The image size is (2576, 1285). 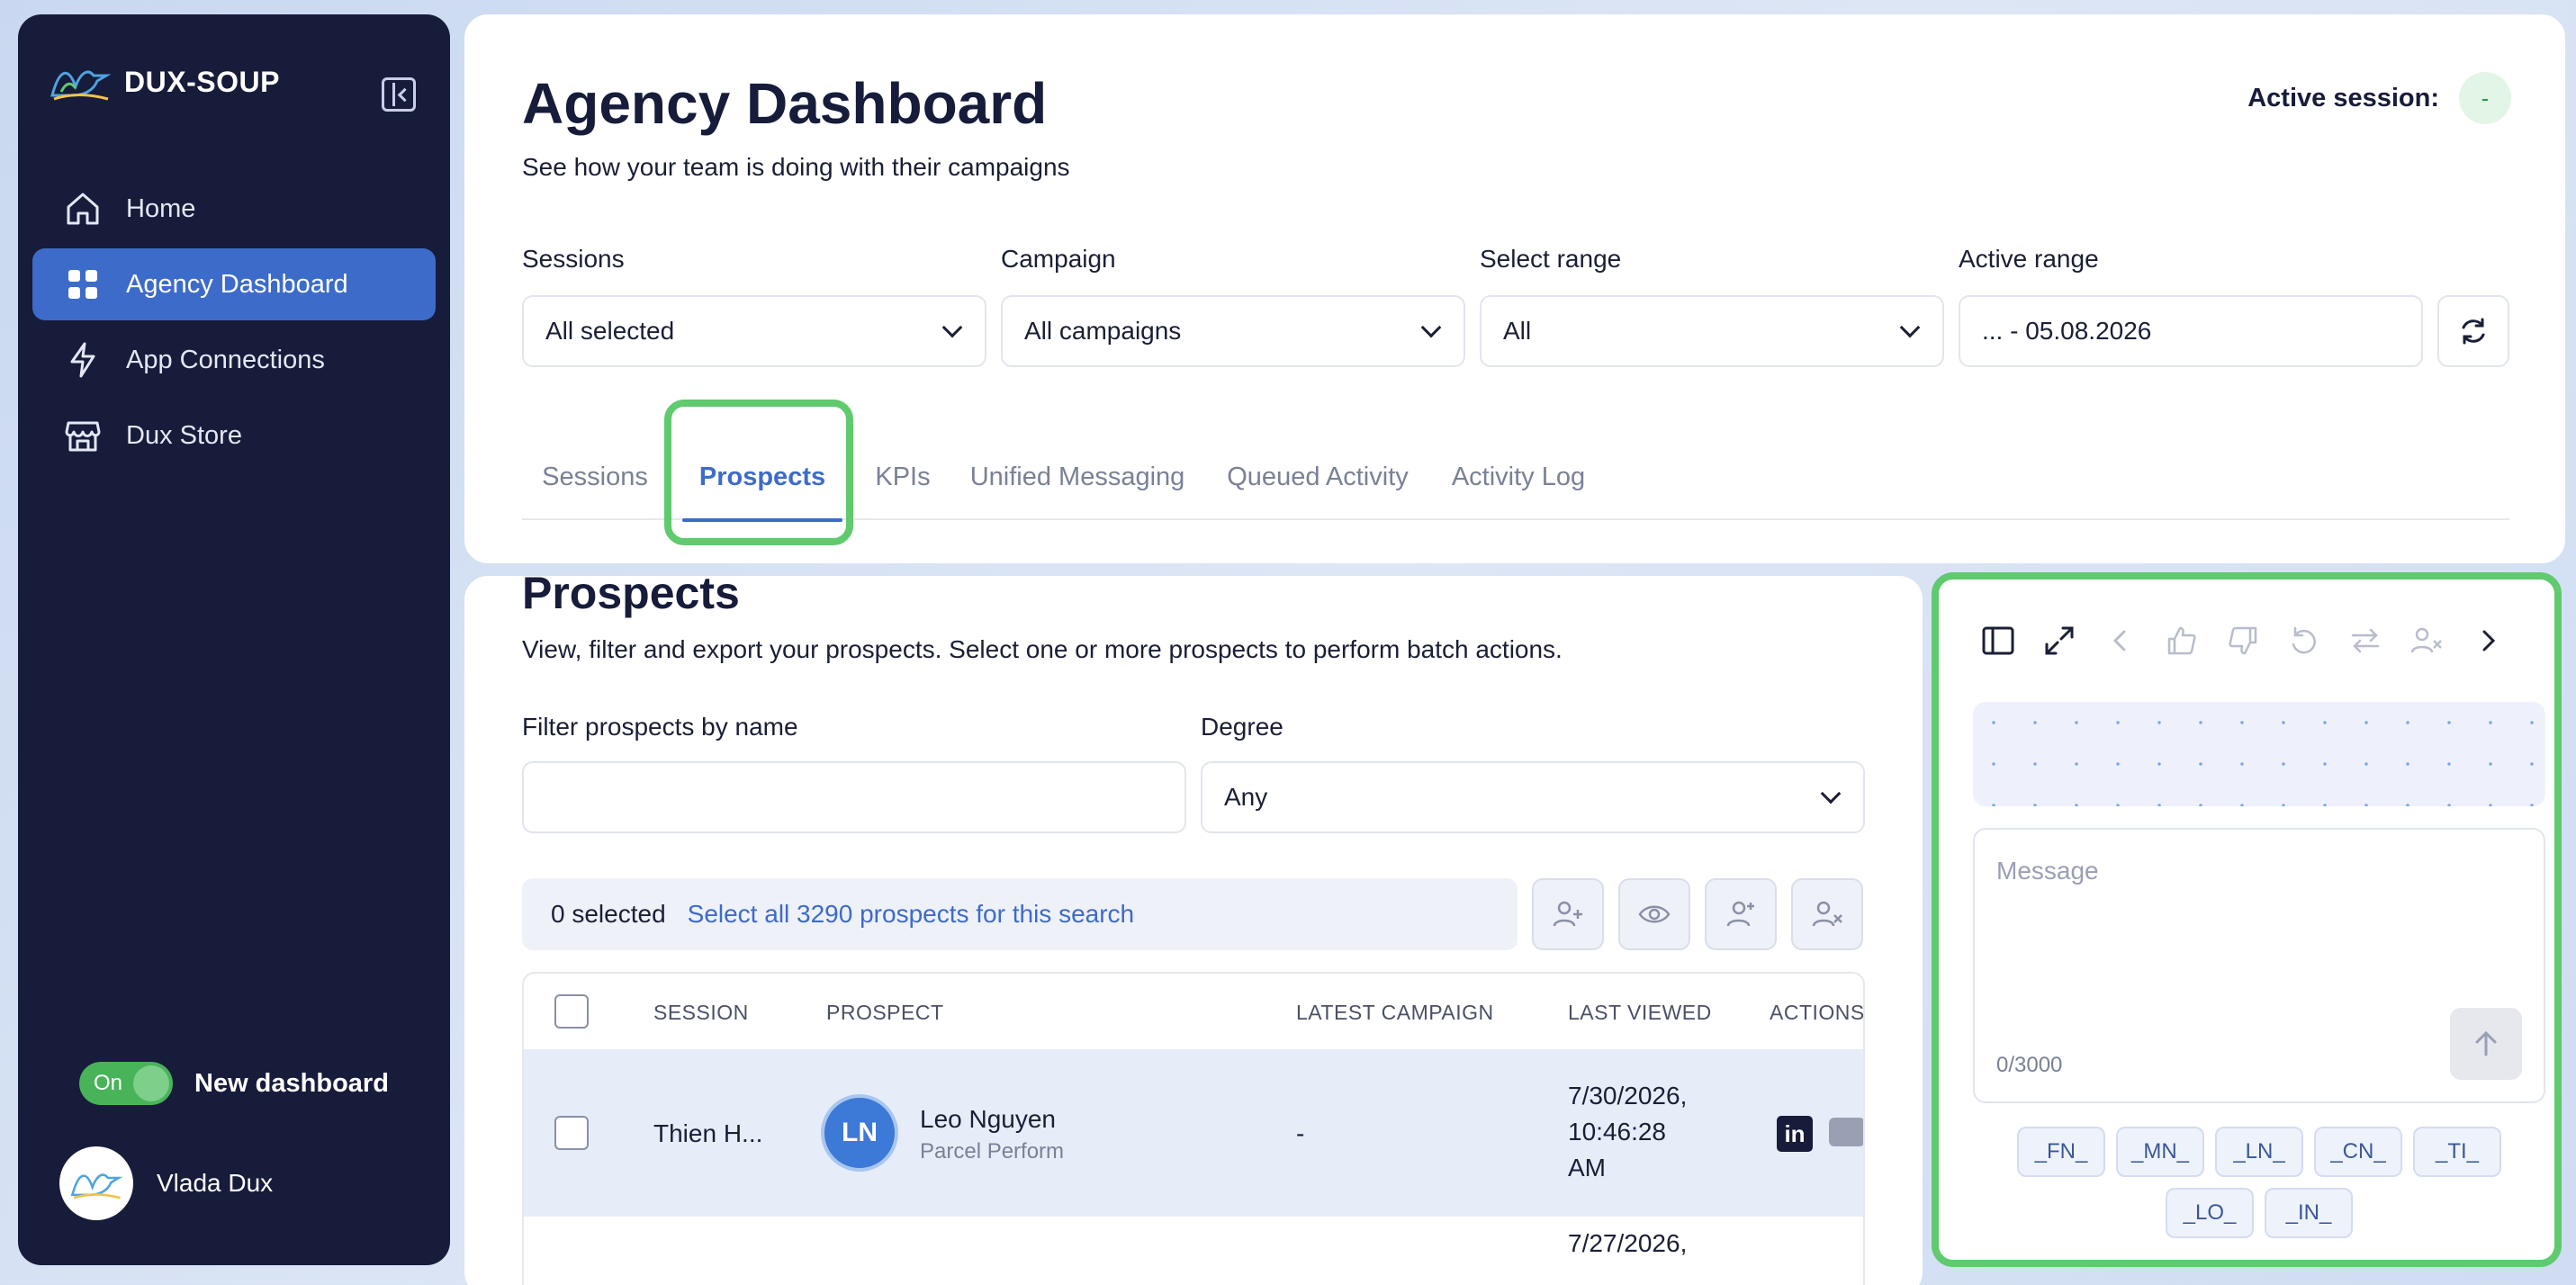 What do you see at coordinates (903, 477) in the screenshot?
I see `tab-kpis: KPIs` at bounding box center [903, 477].